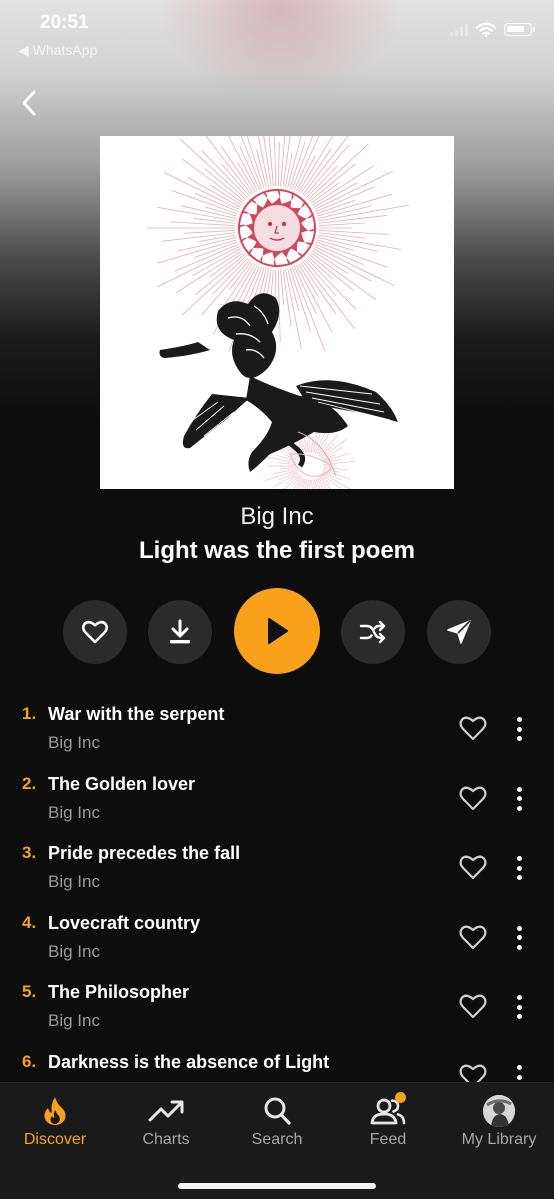 This screenshot has height=1199, width=554. I want to click on track-row: 1. War with the serpent Big Inc, so click(277, 735).